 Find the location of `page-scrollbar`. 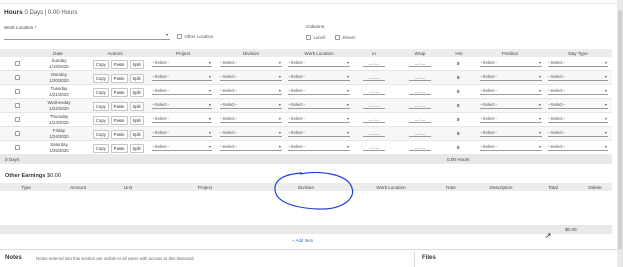

page-scrollbar is located at coordinates (620, 133).